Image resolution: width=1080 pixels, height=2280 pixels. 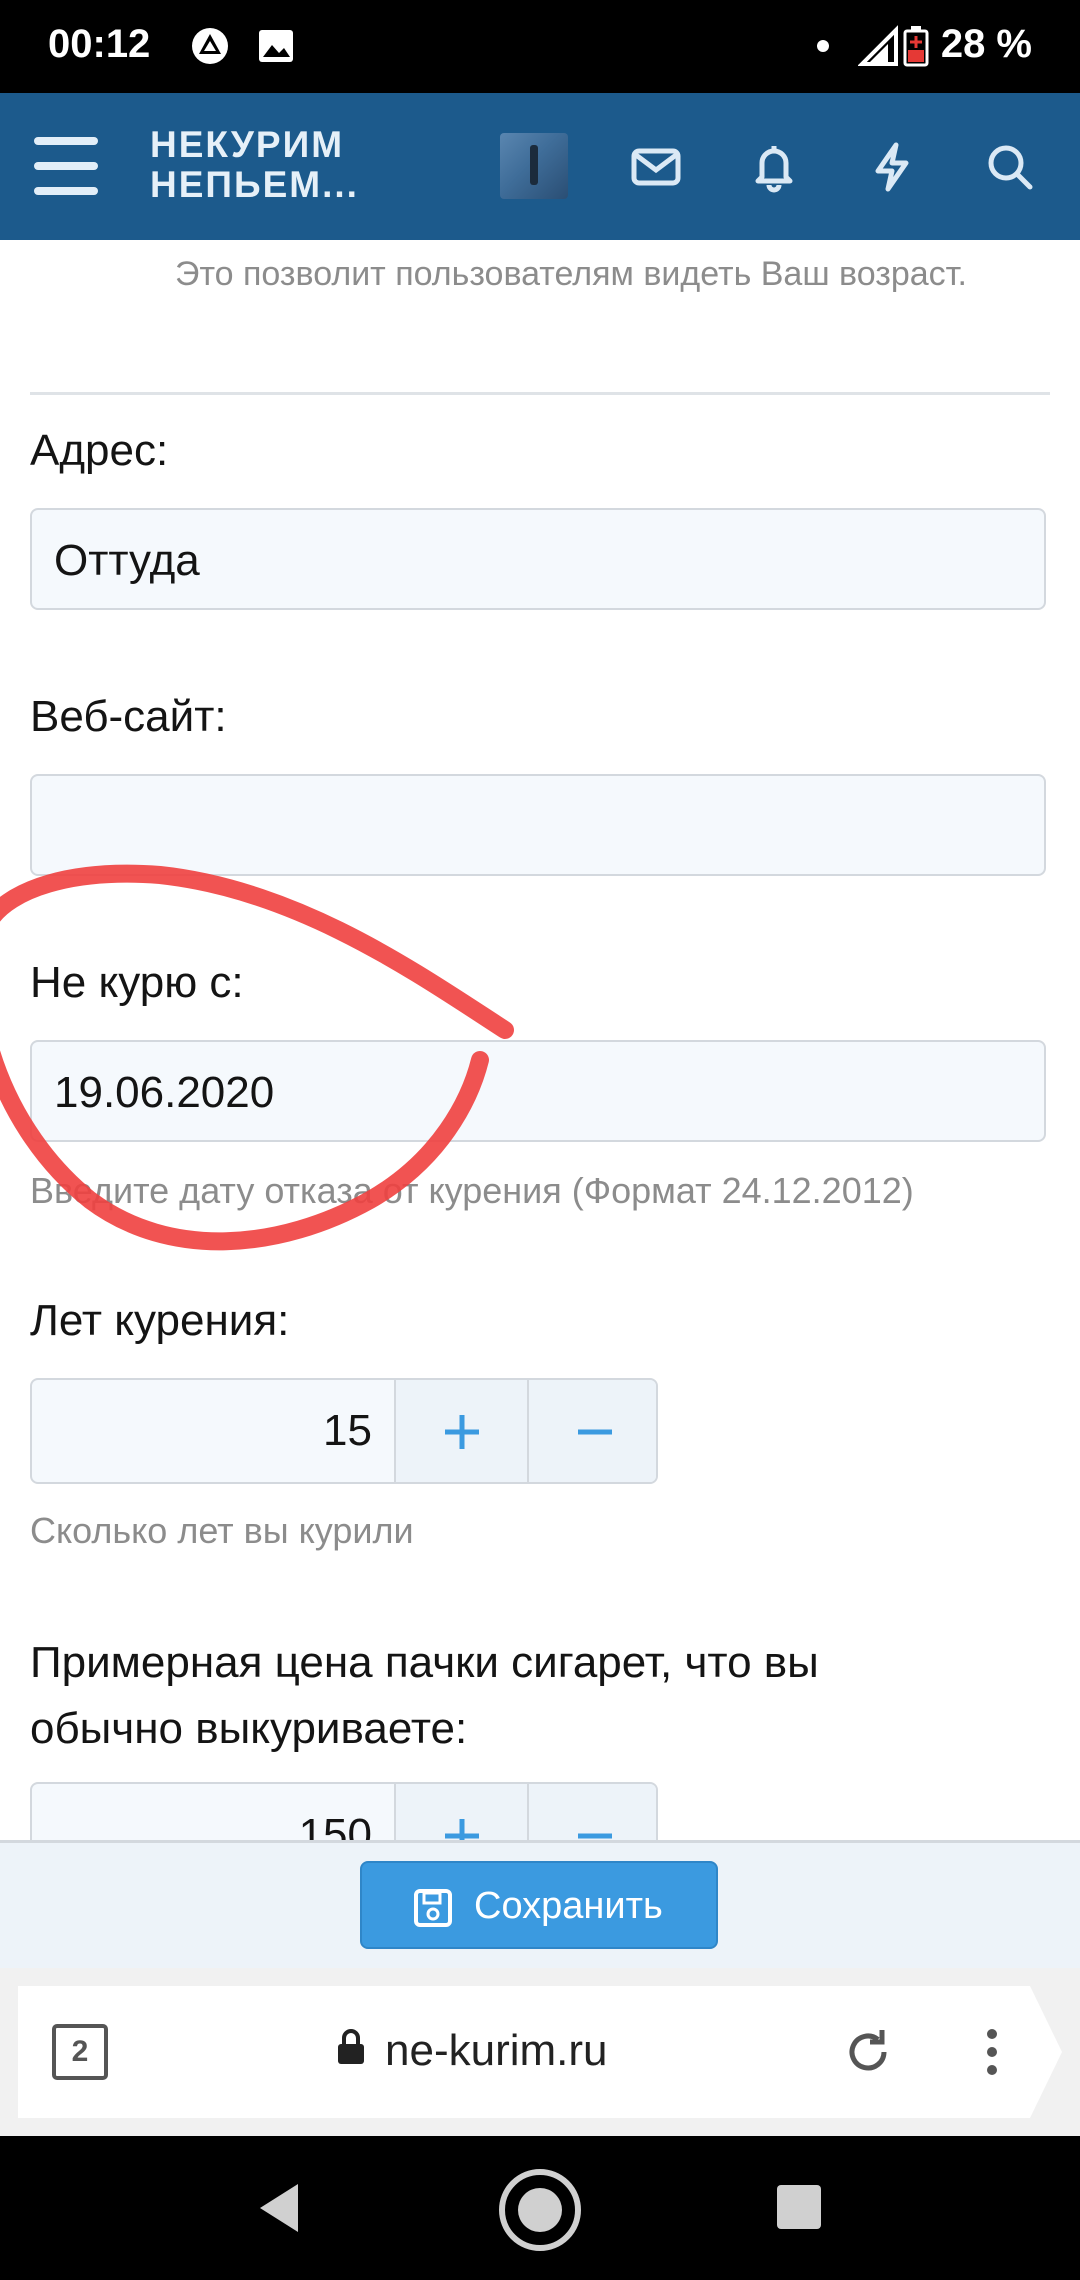 I want to click on more-options-icon, so click(x=992, y=2052).